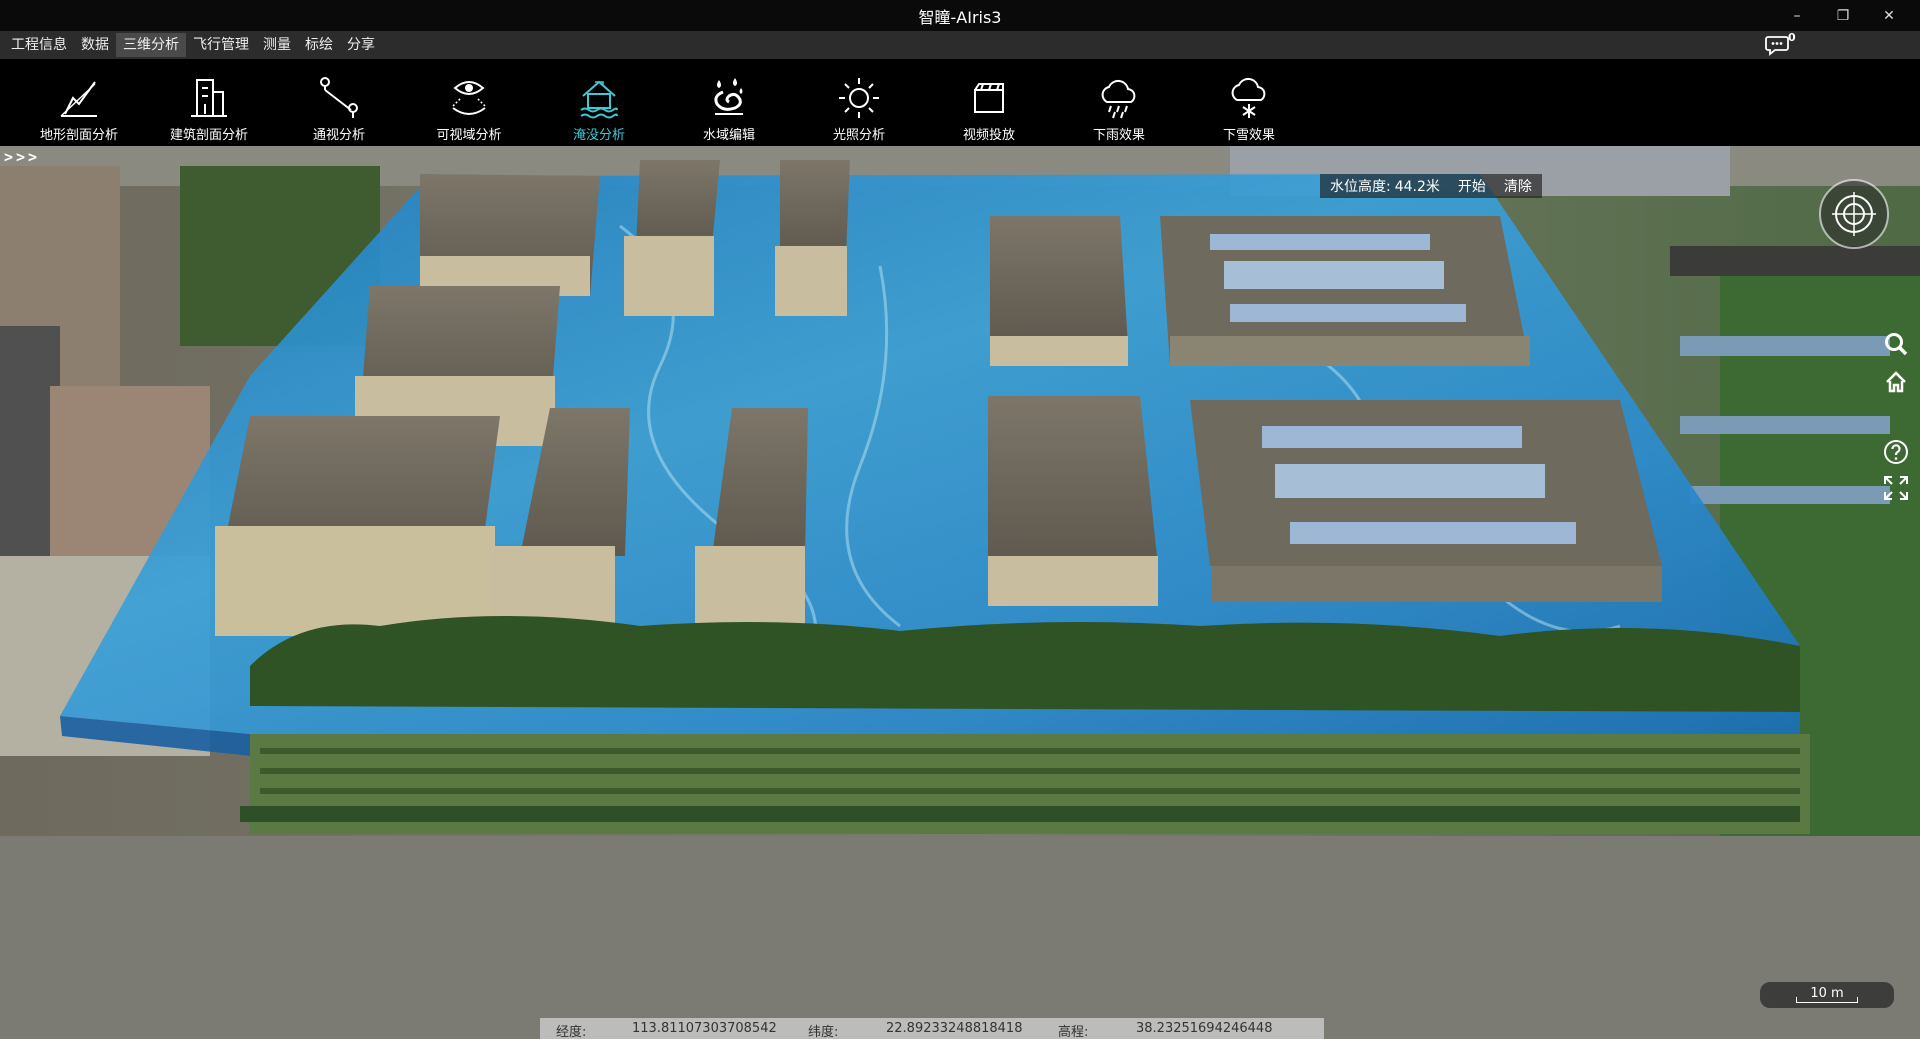  Describe the element at coordinates (1827, 1000) in the screenshot. I see `scale-bar` at that location.